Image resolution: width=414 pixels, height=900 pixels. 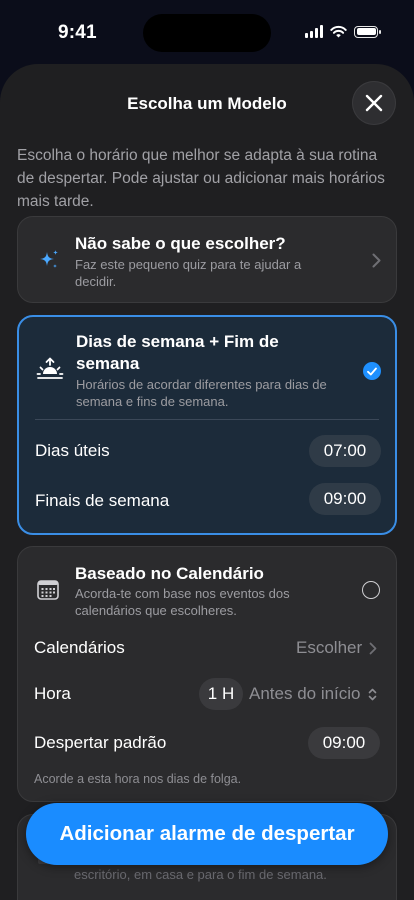 I want to click on hora-option-menu: Antes do início, so click(x=313, y=694).